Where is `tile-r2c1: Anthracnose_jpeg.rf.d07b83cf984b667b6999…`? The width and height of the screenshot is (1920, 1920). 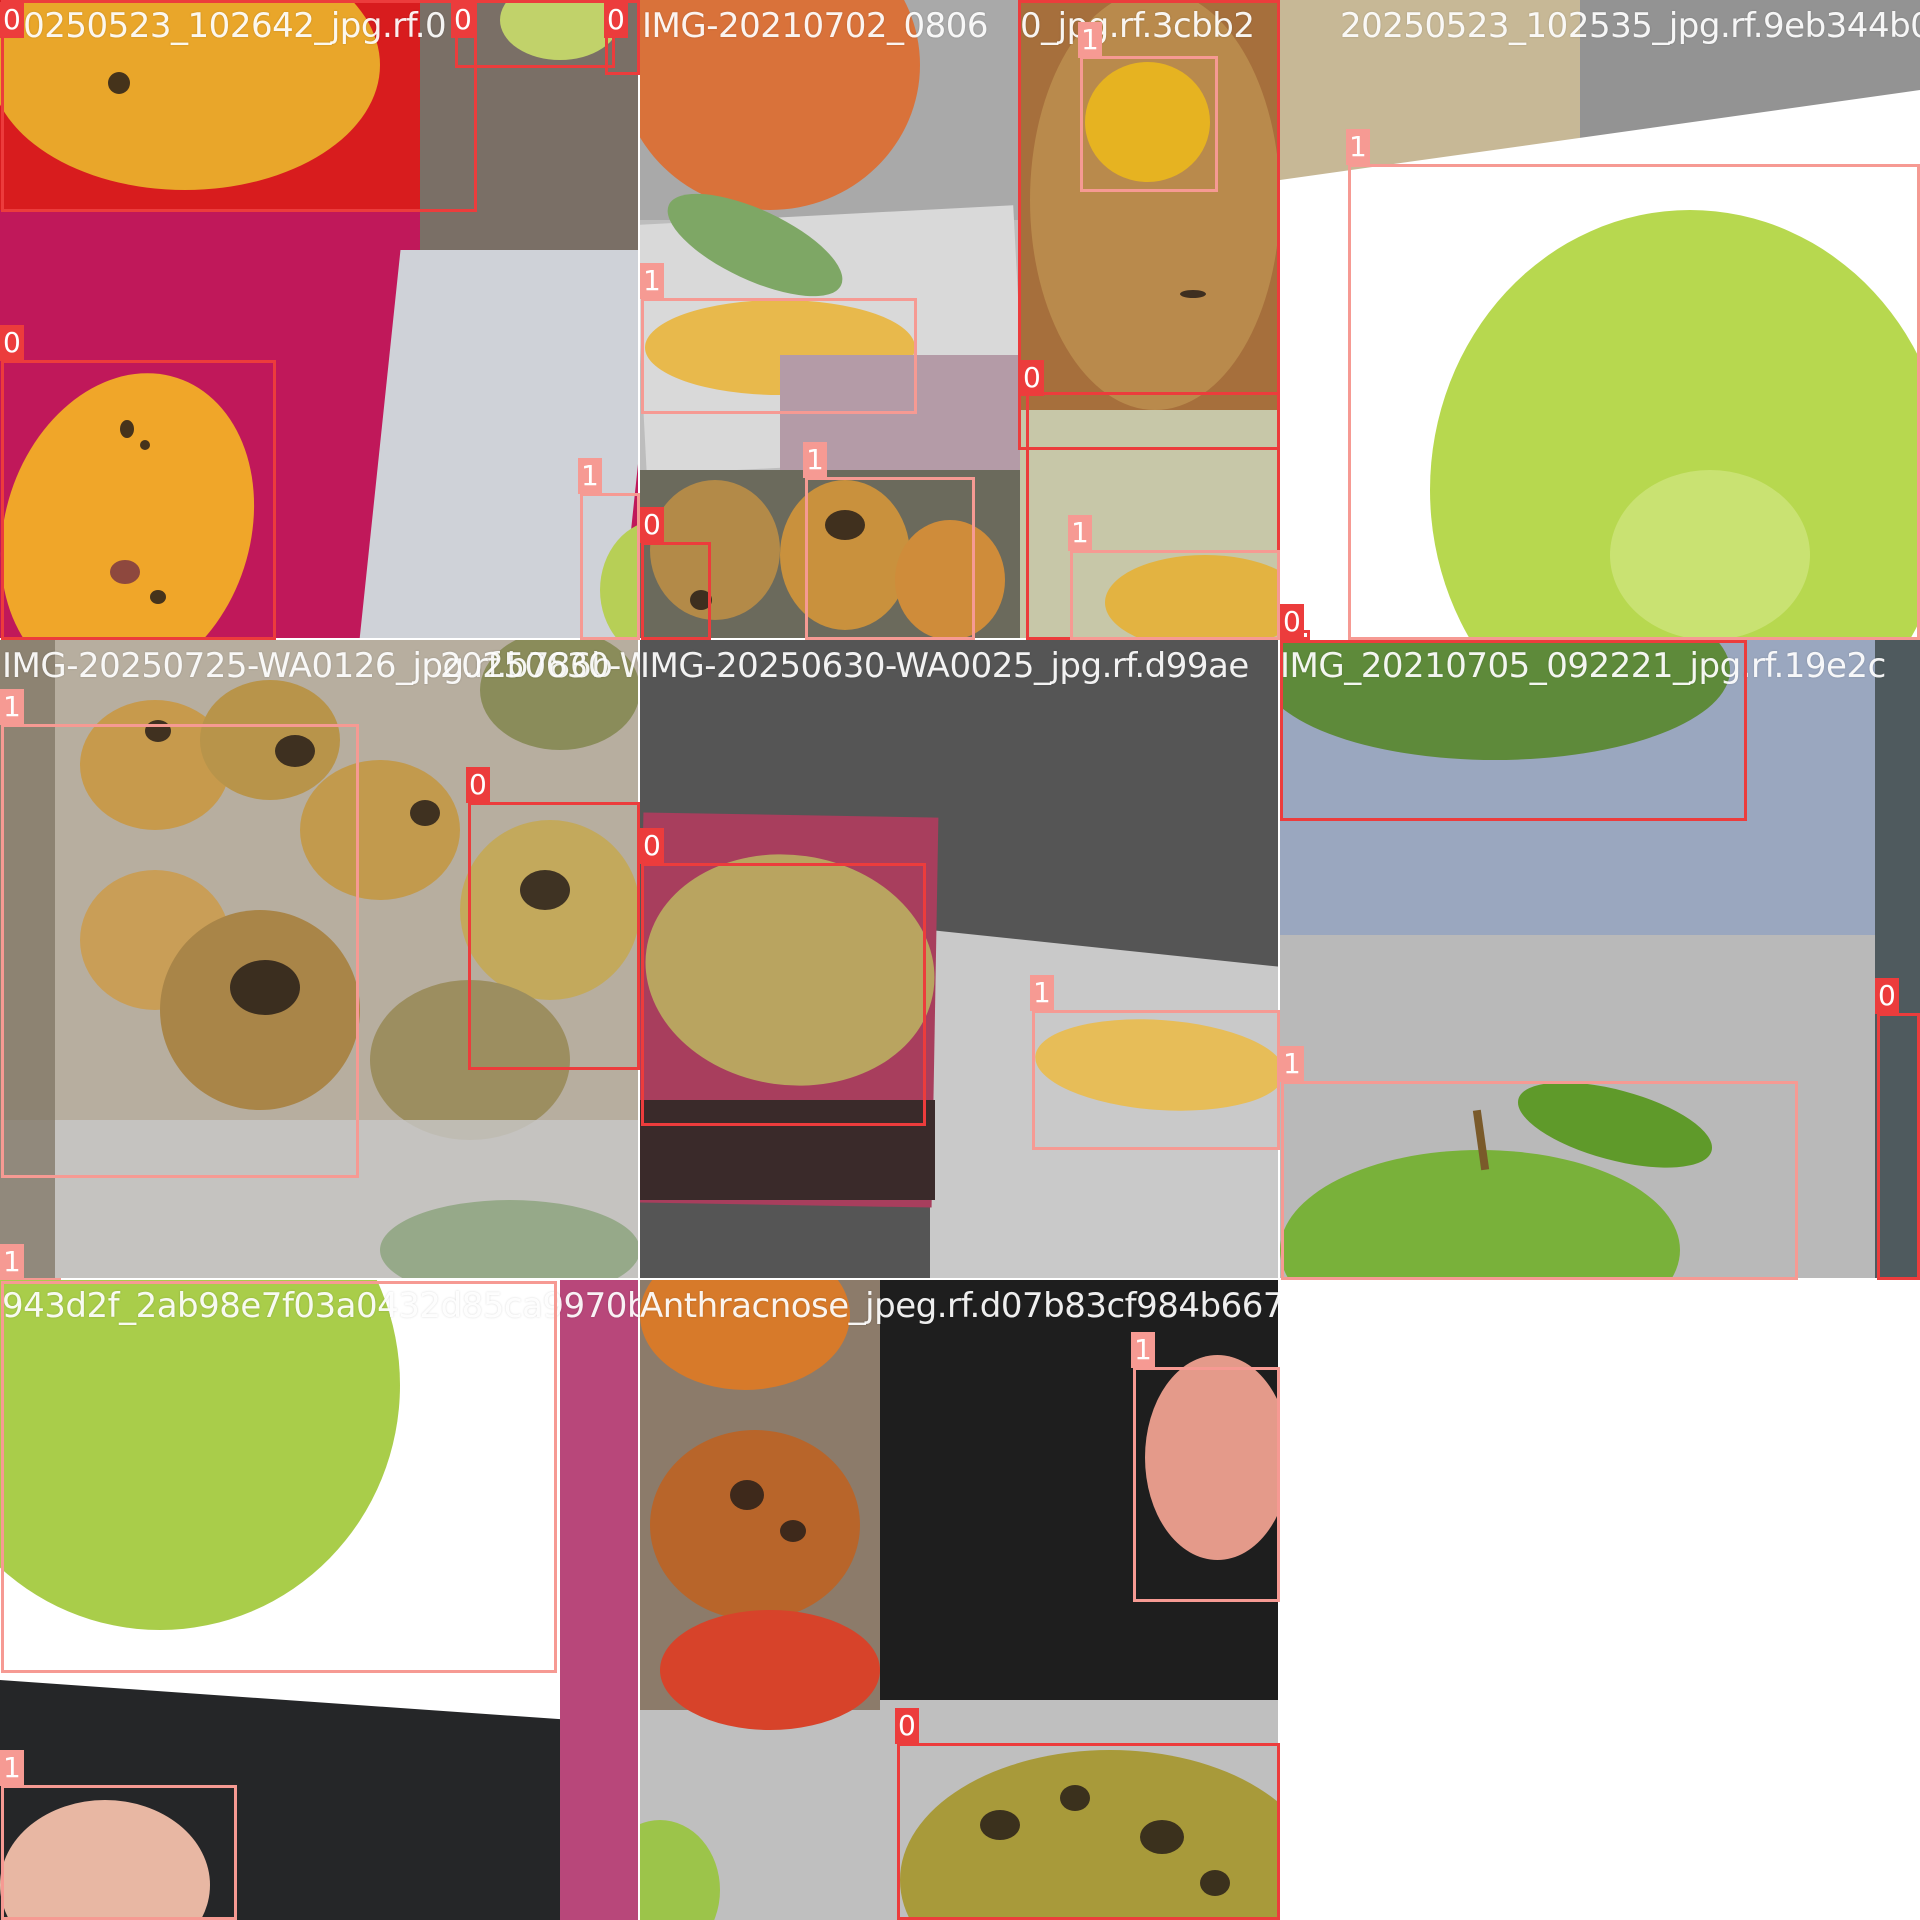
tile-r2c1: Anthracnose_jpeg.rf.d07b83cf984b667b6999… is located at coordinates (960, 1600).